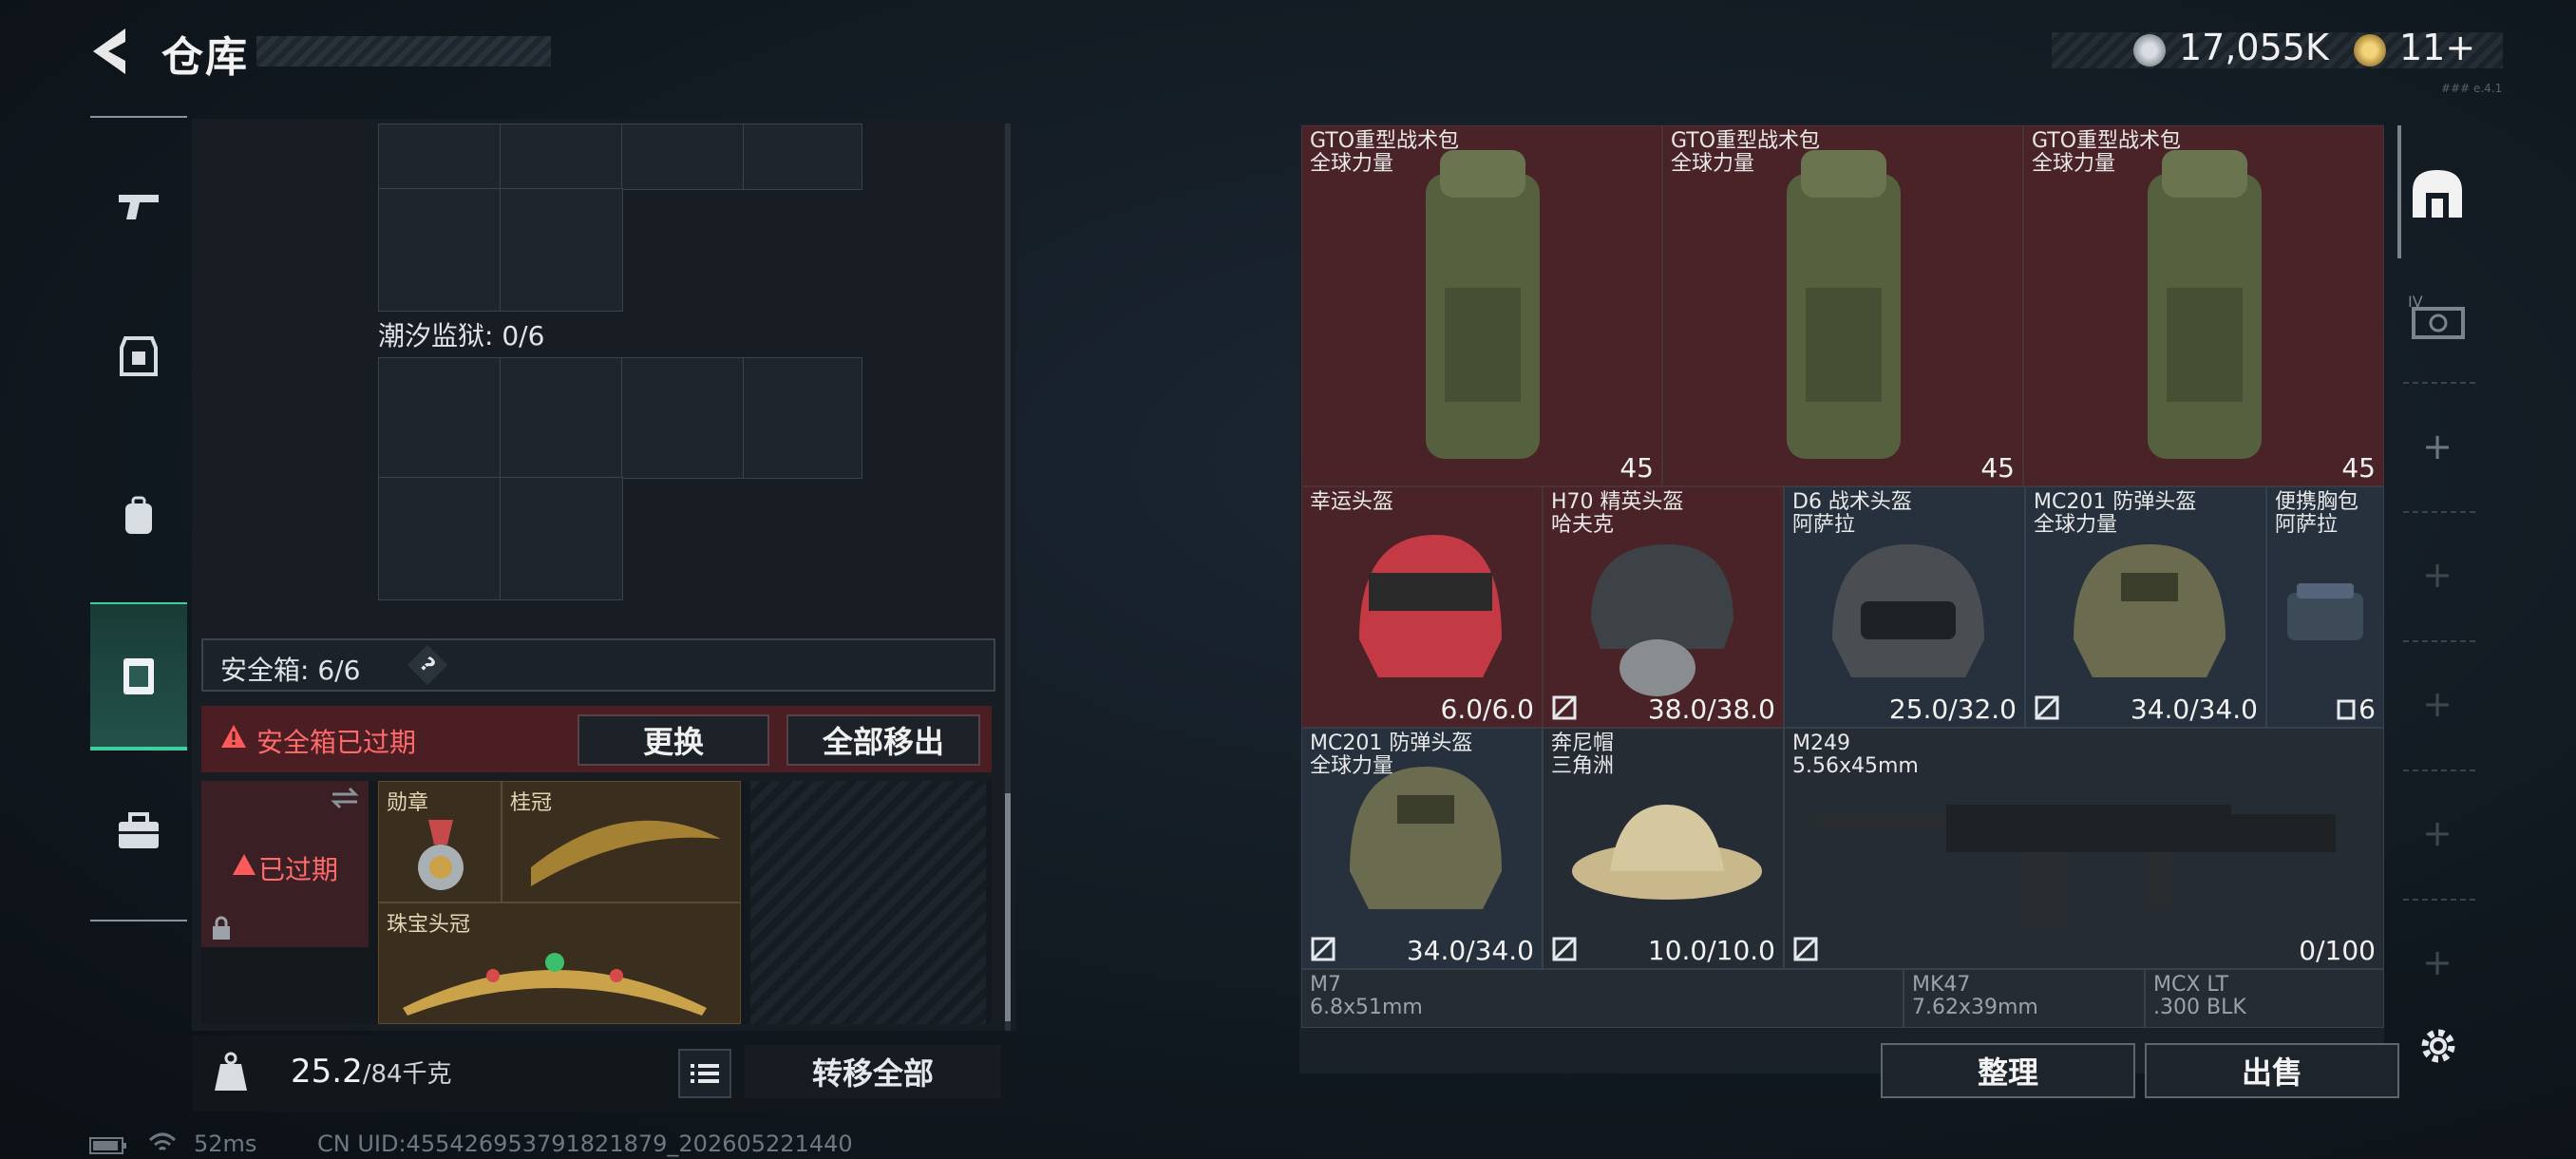 Image resolution: width=2576 pixels, height=1159 pixels. Describe the element at coordinates (2149, 50) in the screenshot. I see `silver-coin-icon` at that location.